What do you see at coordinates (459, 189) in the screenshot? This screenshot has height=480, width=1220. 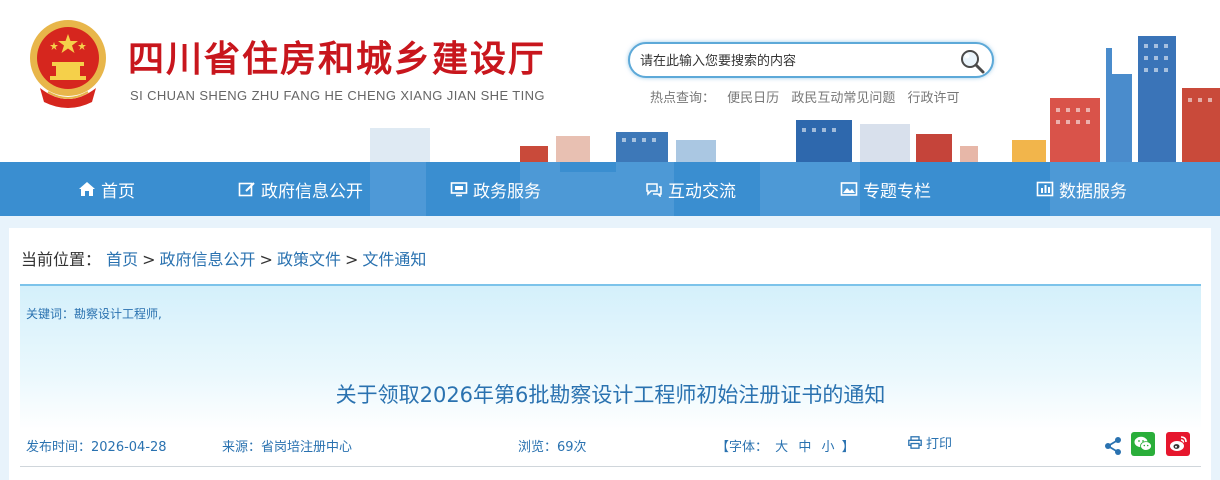 I see `monitor-icon` at bounding box center [459, 189].